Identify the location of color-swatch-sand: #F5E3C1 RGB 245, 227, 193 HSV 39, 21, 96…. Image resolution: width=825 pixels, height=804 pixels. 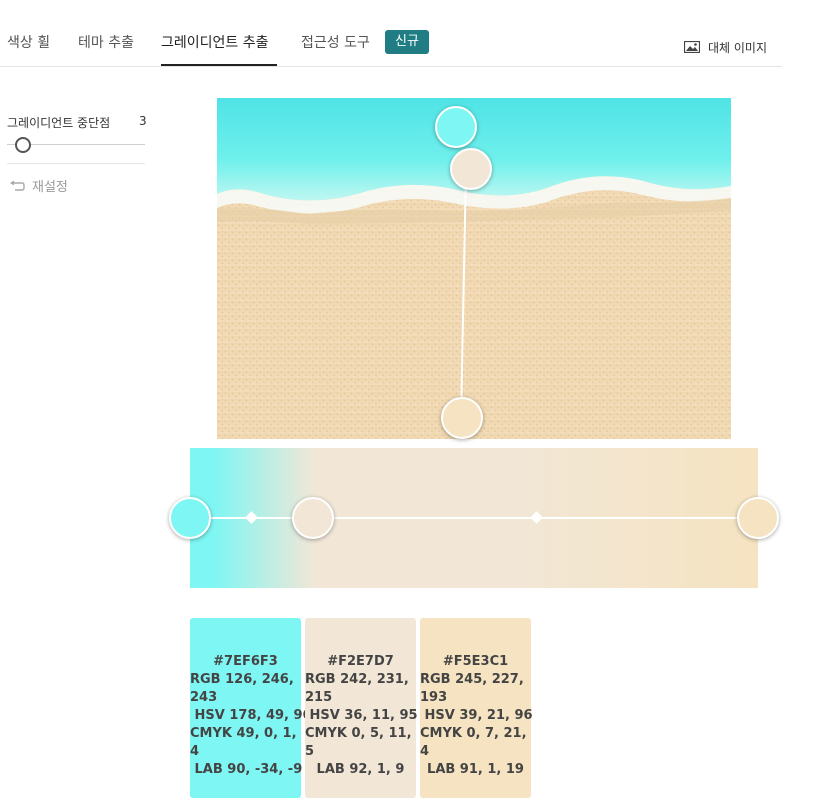
(476, 708).